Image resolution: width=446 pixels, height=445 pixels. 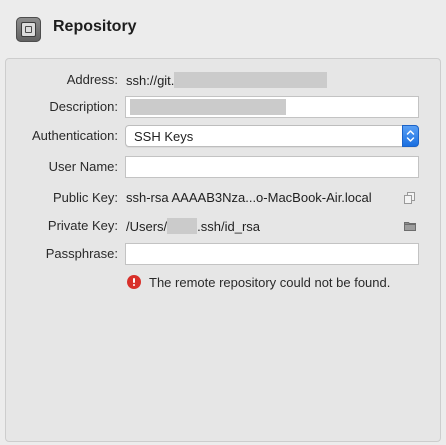 I want to click on passphrase-row: Passphrase:, so click(x=223, y=254).